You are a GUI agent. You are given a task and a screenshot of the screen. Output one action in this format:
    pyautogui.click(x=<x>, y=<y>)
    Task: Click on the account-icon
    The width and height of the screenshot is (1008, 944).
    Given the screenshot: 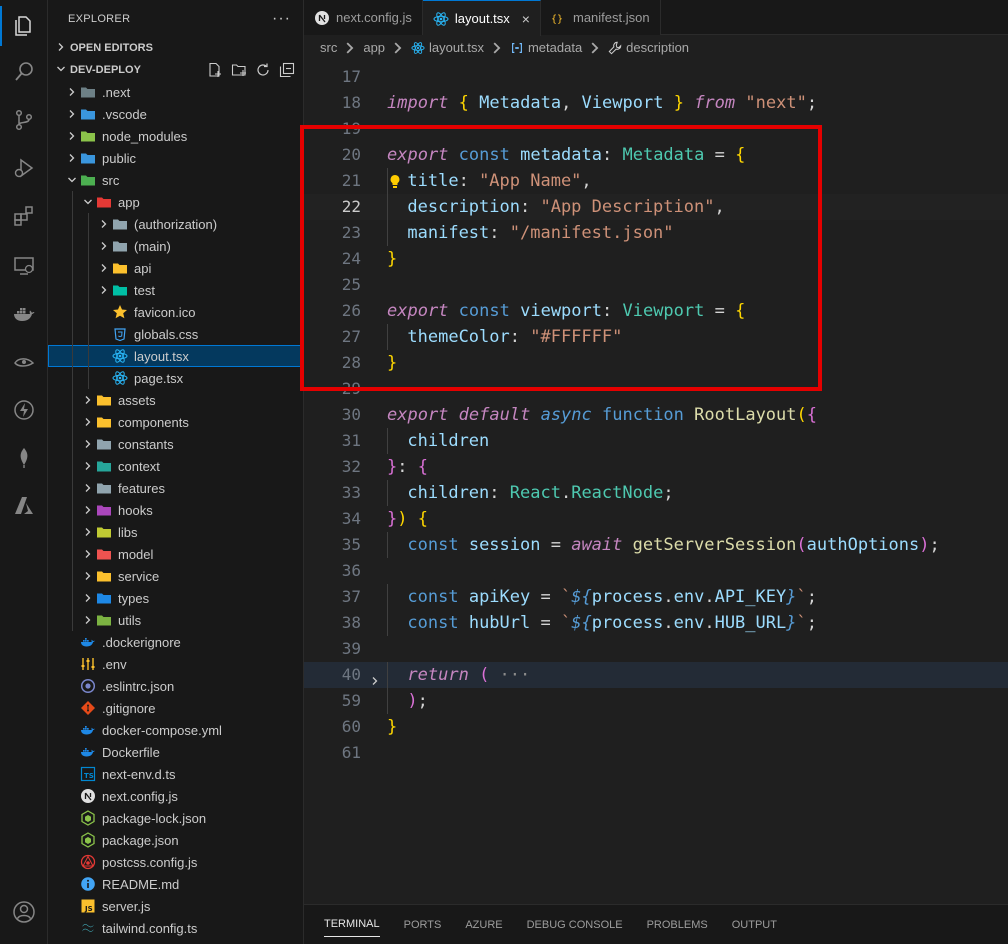 What is the action you would take?
    pyautogui.click(x=24, y=912)
    